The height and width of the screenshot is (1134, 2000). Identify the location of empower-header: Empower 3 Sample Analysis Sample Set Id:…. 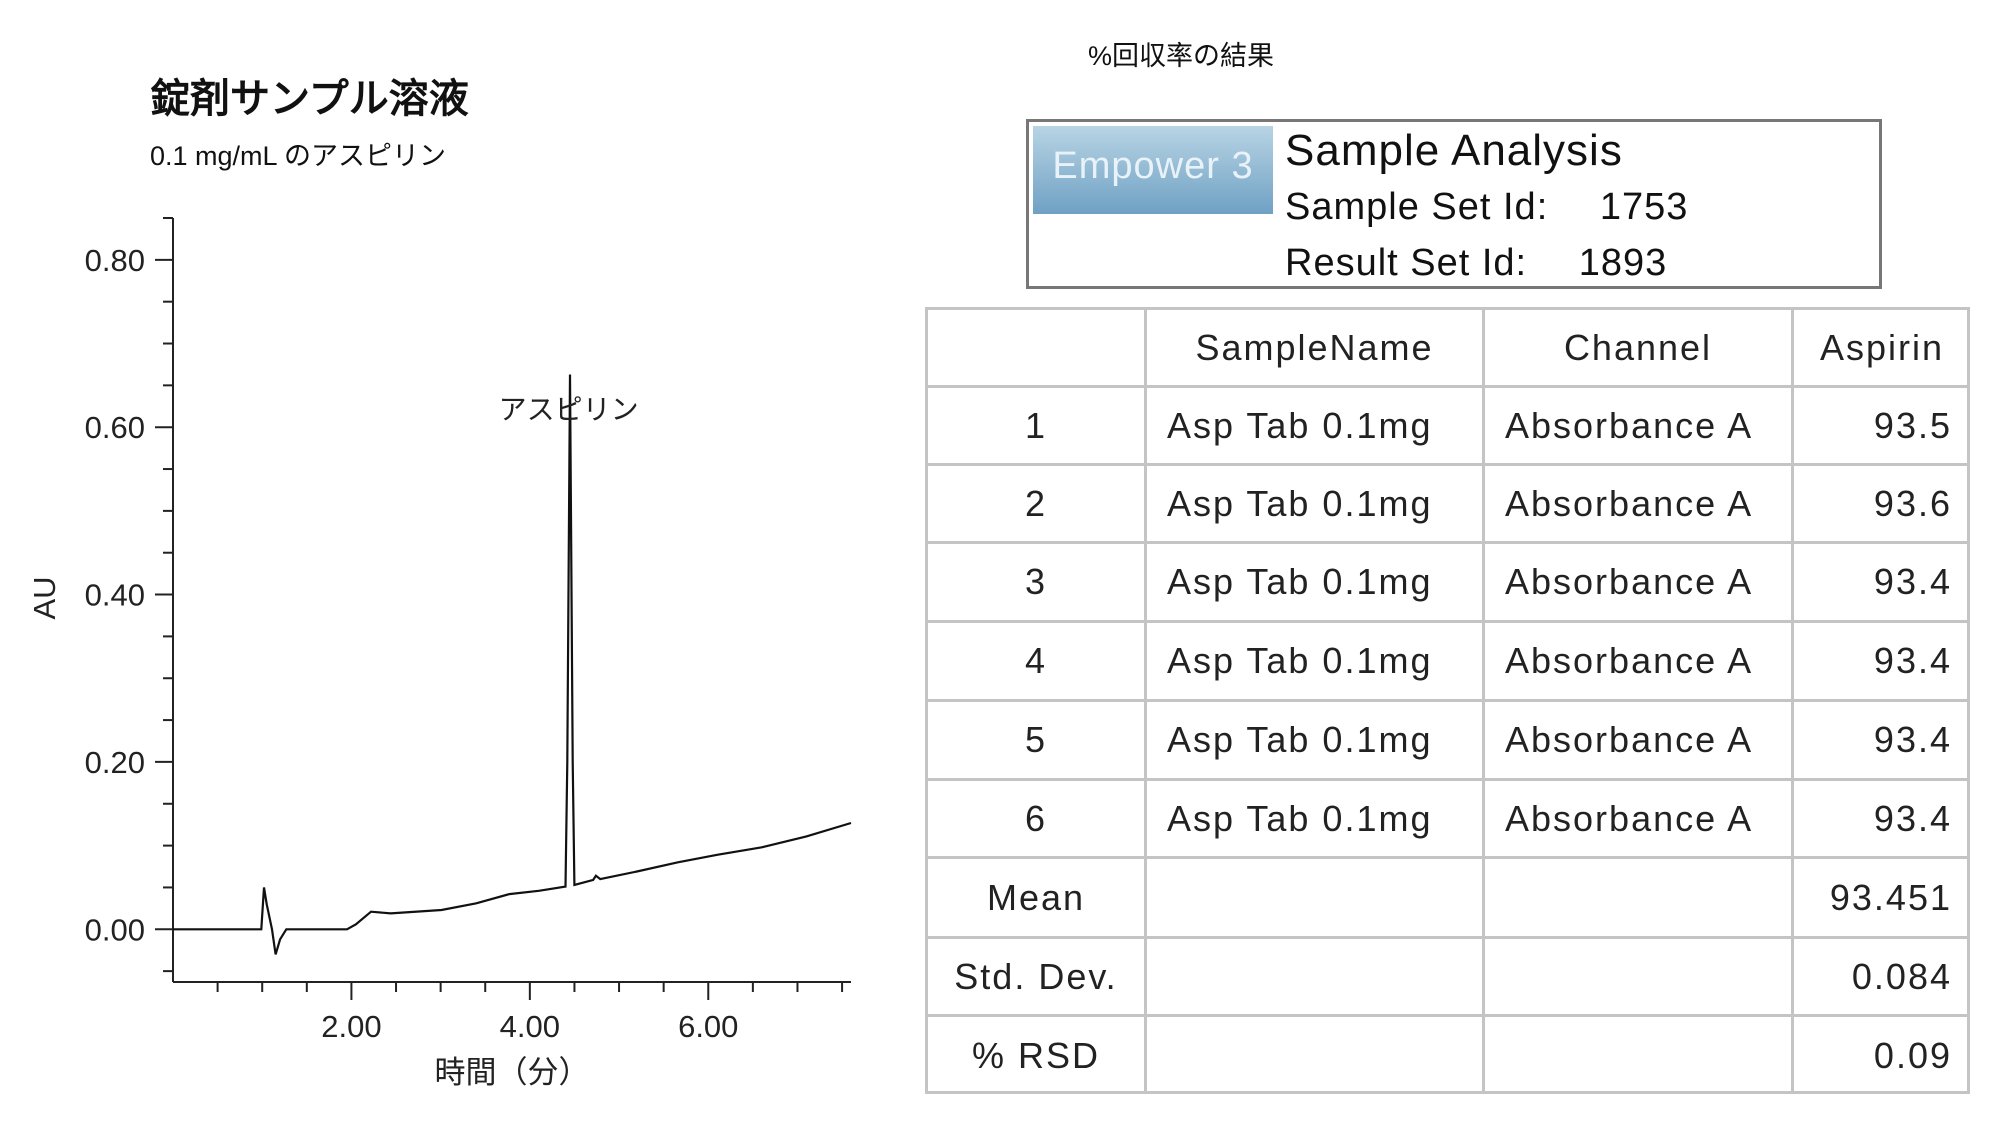
(1454, 204).